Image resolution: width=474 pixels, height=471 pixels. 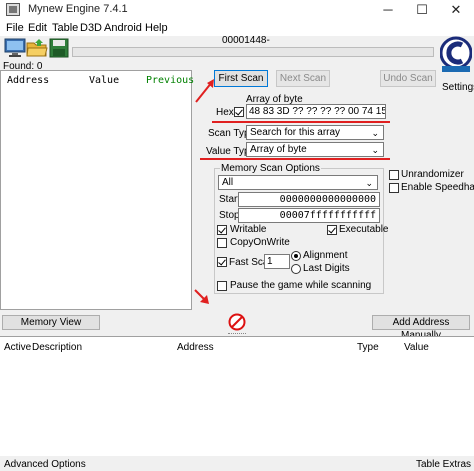 I want to click on writable-label: Writable, so click(x=248, y=229).